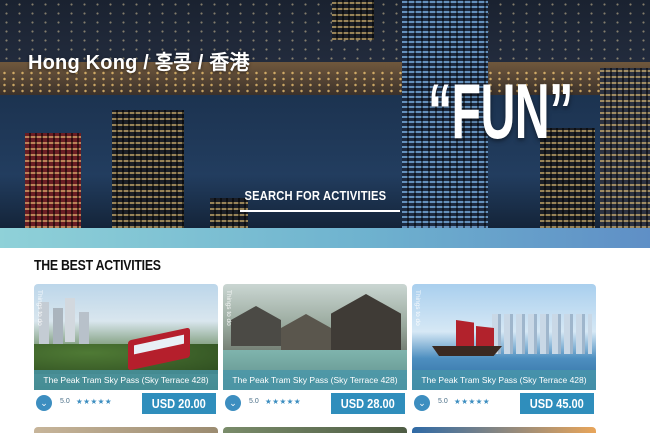 The height and width of the screenshot is (433, 650). What do you see at coordinates (97, 265) in the screenshot?
I see `section-title: THE BEST ACTIVITIES` at bounding box center [97, 265].